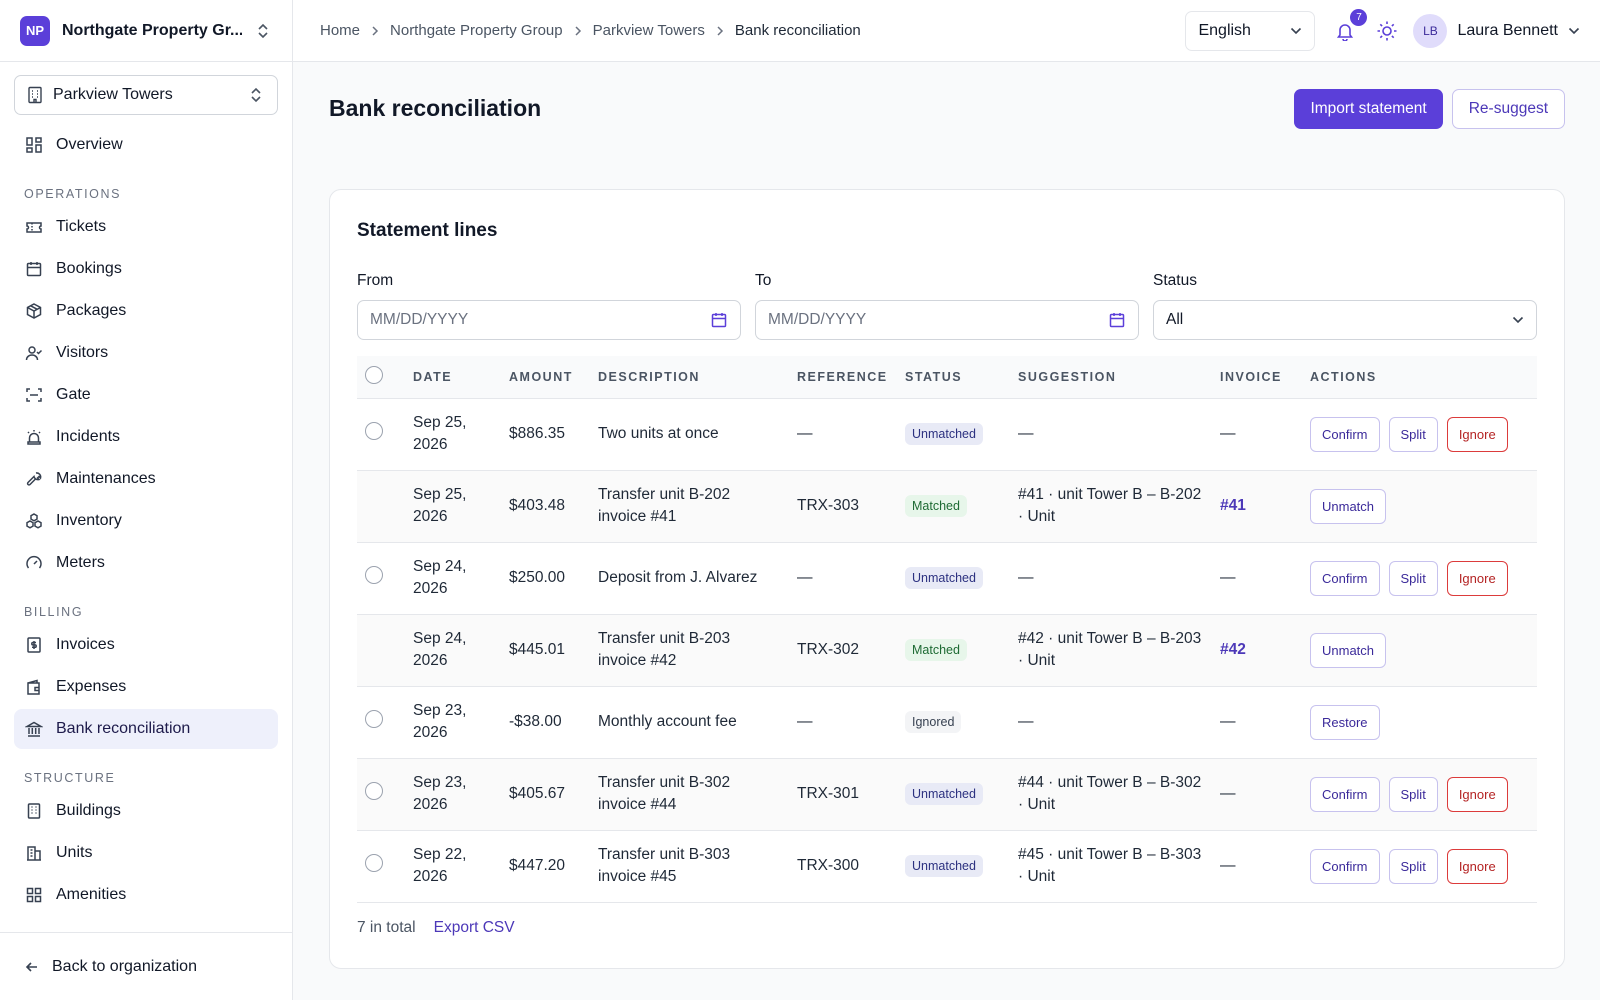 Image resolution: width=1600 pixels, height=1000 pixels. I want to click on sidebar-item-inventory: Inventory, so click(146, 521).